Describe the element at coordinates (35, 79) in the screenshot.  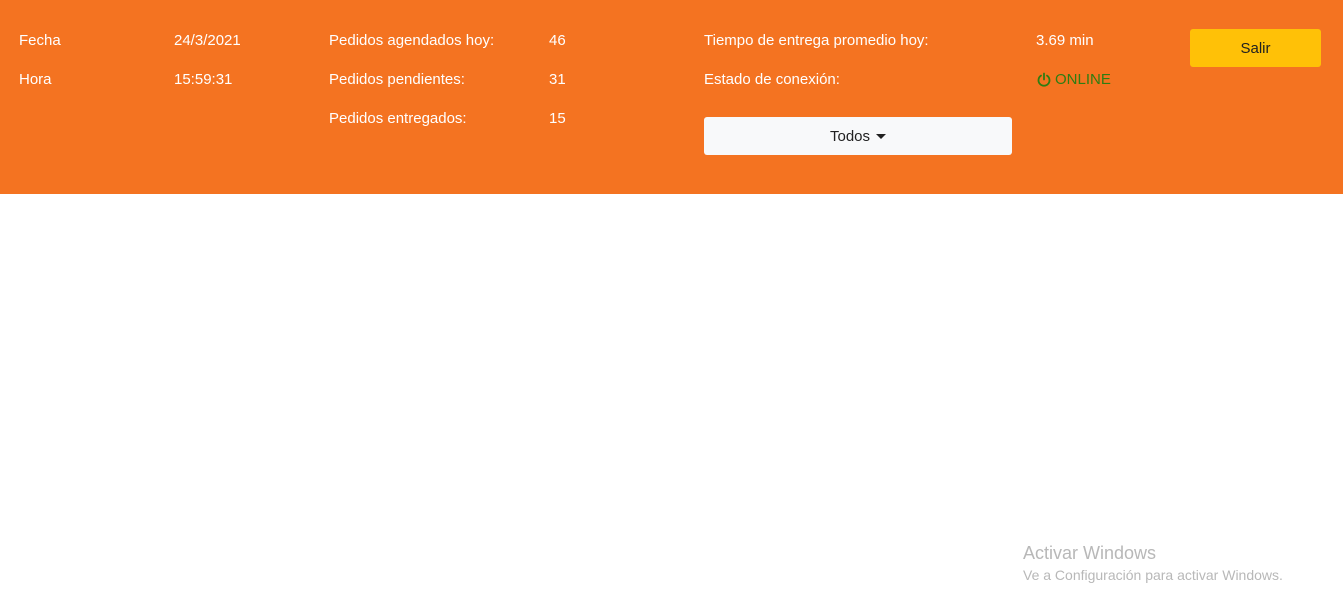
I see `hora-label: Hora` at that location.